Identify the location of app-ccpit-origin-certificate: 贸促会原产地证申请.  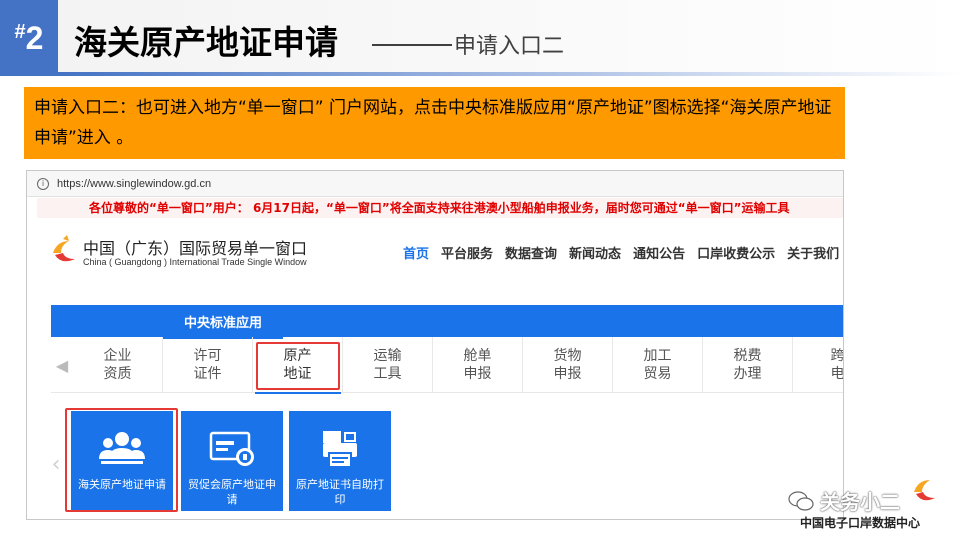
(232, 461).